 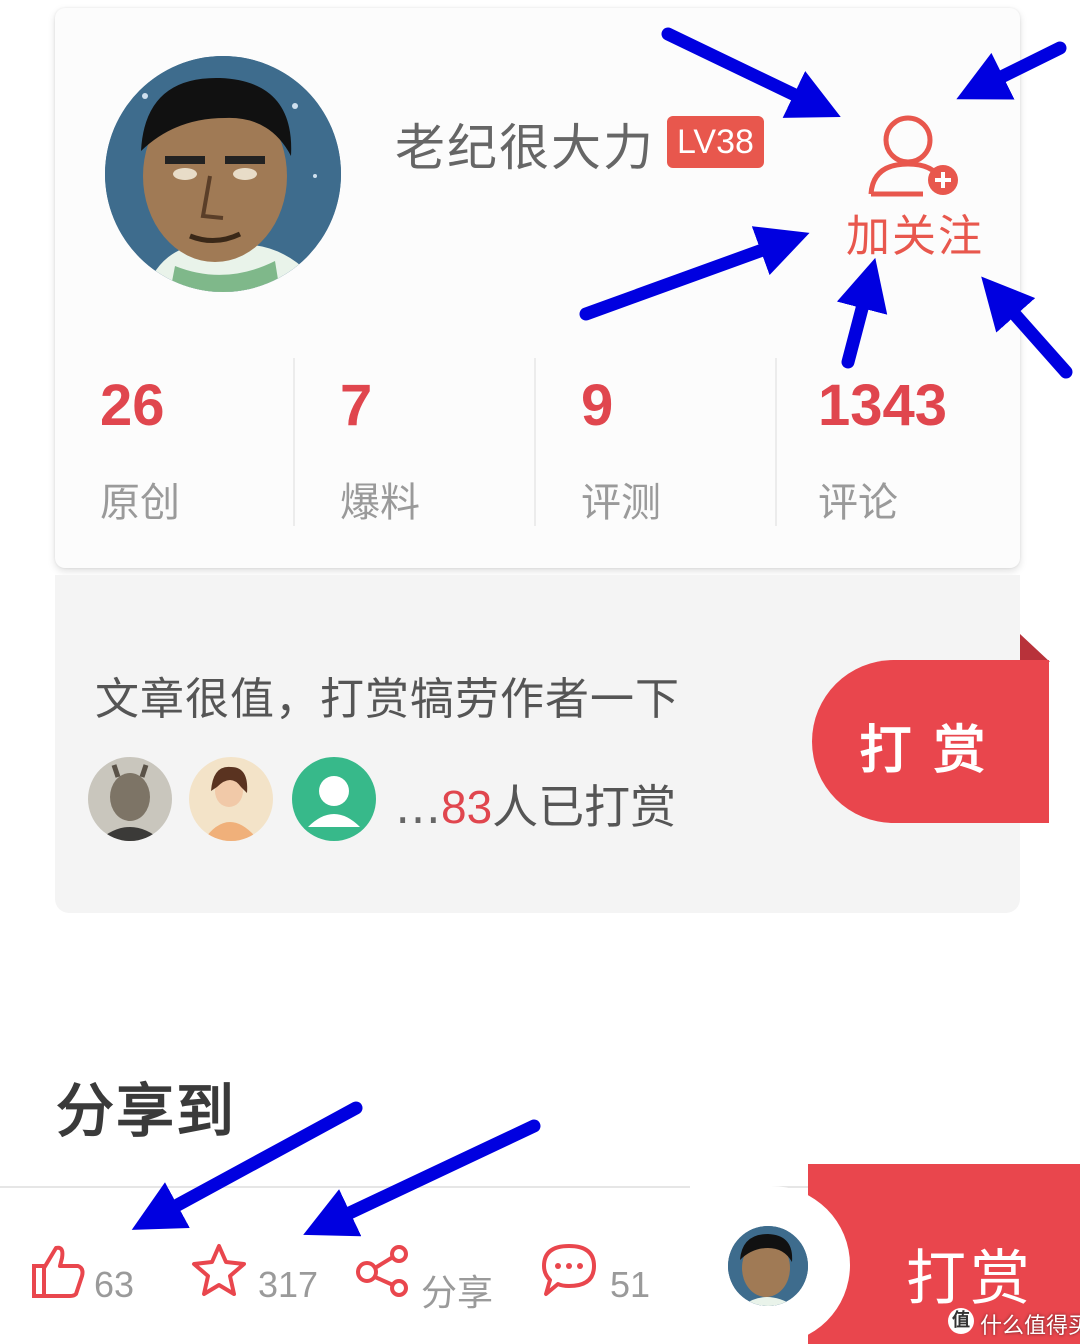 I want to click on author-username: 老纪很大力, so click(x=525, y=144).